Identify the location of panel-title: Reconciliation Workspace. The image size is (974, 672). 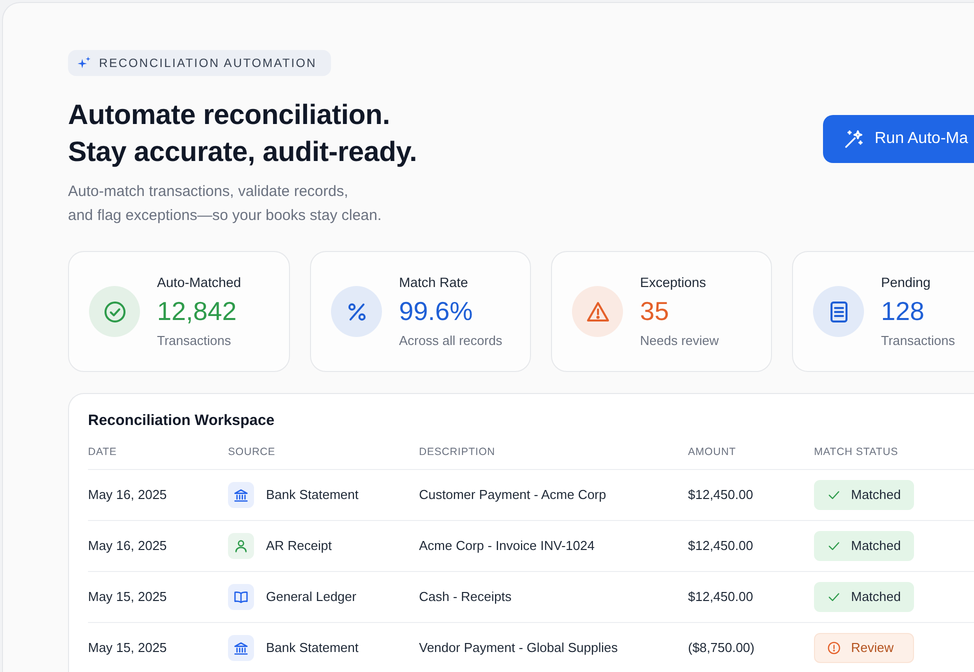
(182, 421).